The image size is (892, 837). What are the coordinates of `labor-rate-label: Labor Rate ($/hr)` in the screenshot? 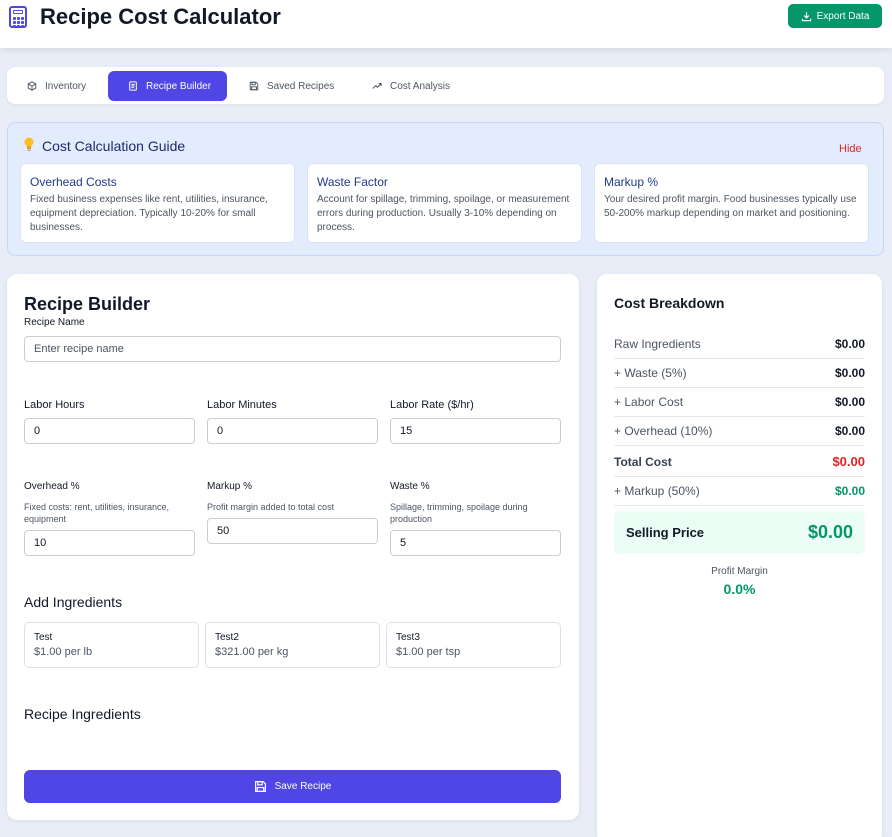 It's located at (432, 405).